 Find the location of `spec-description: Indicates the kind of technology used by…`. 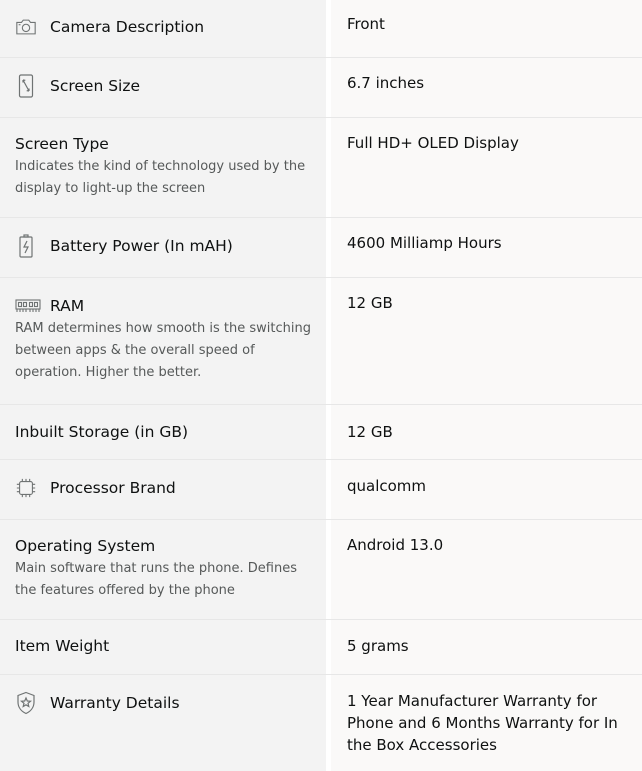

spec-description: Indicates the kind of technology used by… is located at coordinates (160, 177).